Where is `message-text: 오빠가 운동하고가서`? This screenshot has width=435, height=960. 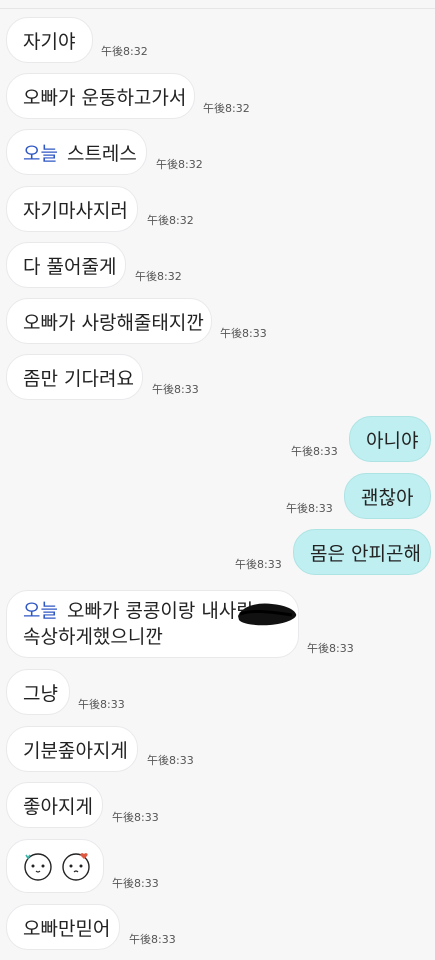 message-text: 오빠가 운동하고가서 is located at coordinates (105, 97).